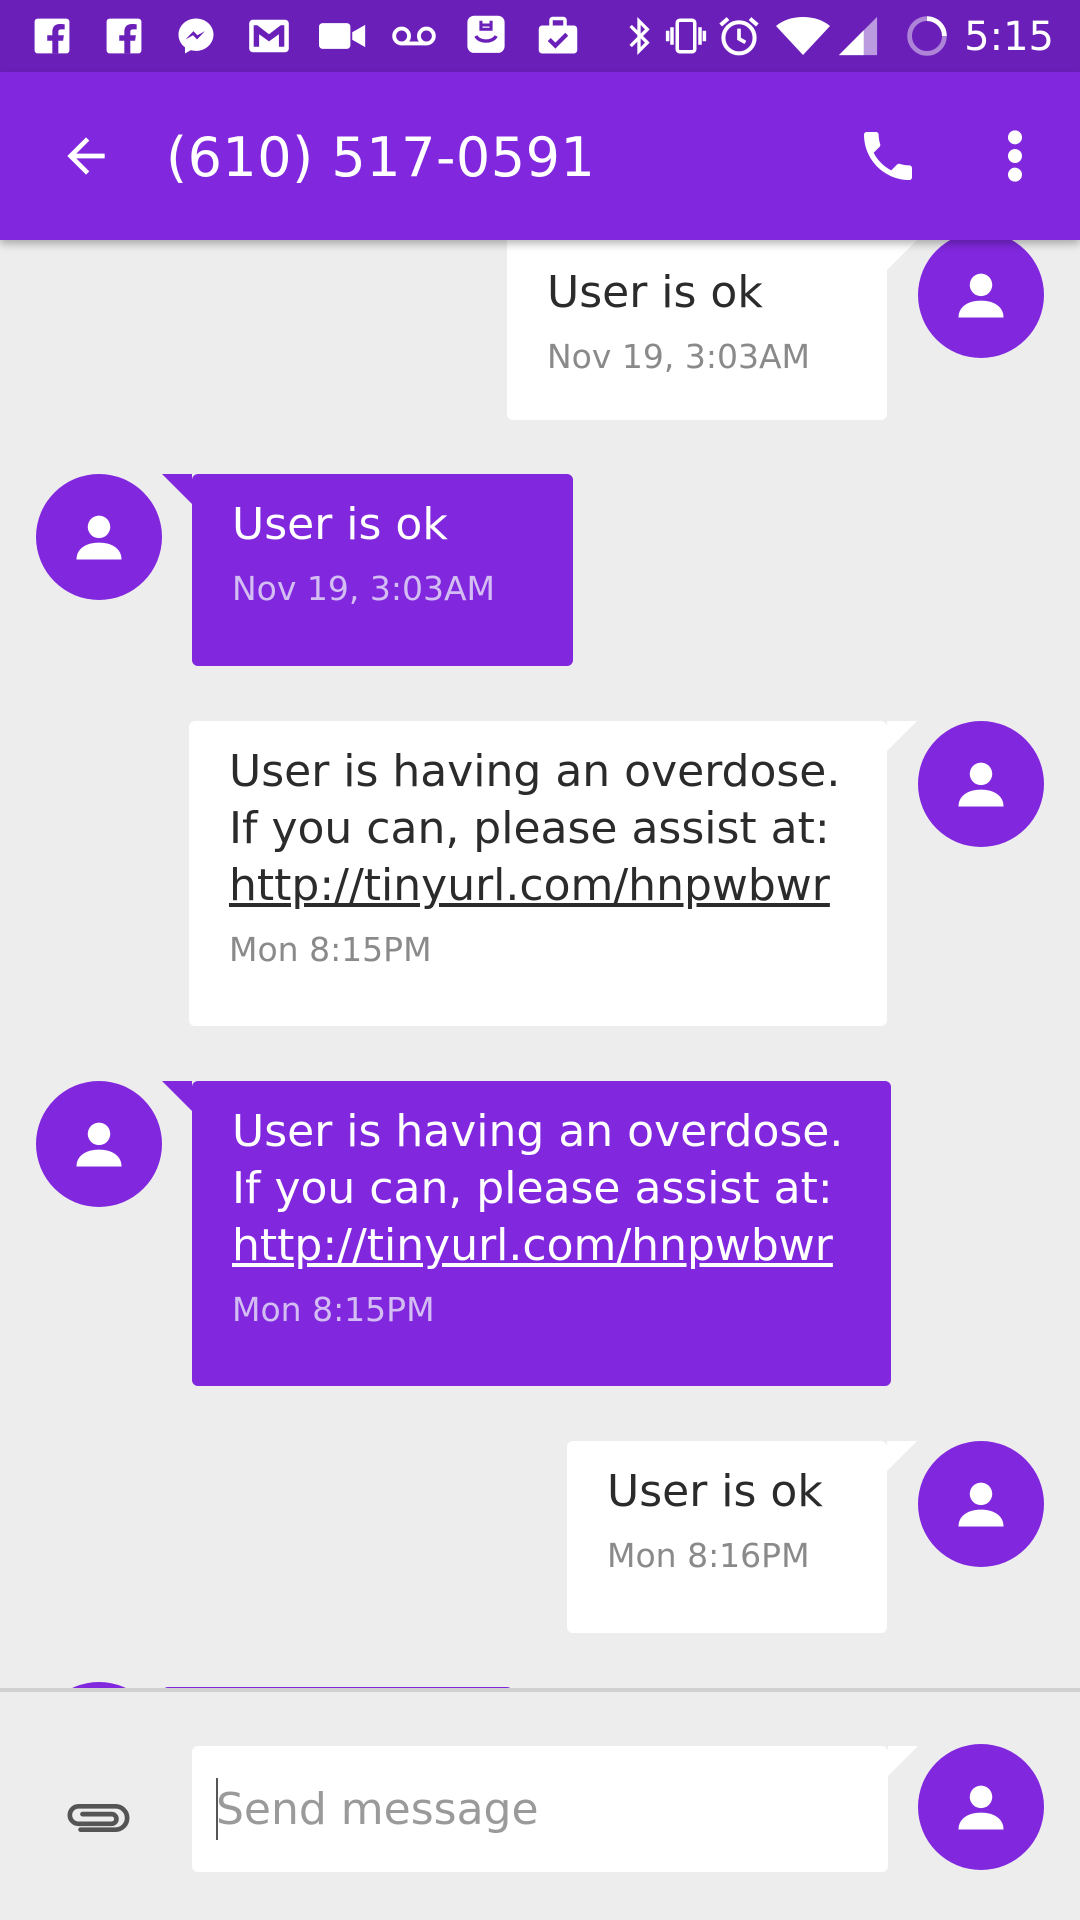 This screenshot has height=1920, width=1080. Describe the element at coordinates (558, 36) in the screenshot. I see `briefcase-check-icon` at that location.